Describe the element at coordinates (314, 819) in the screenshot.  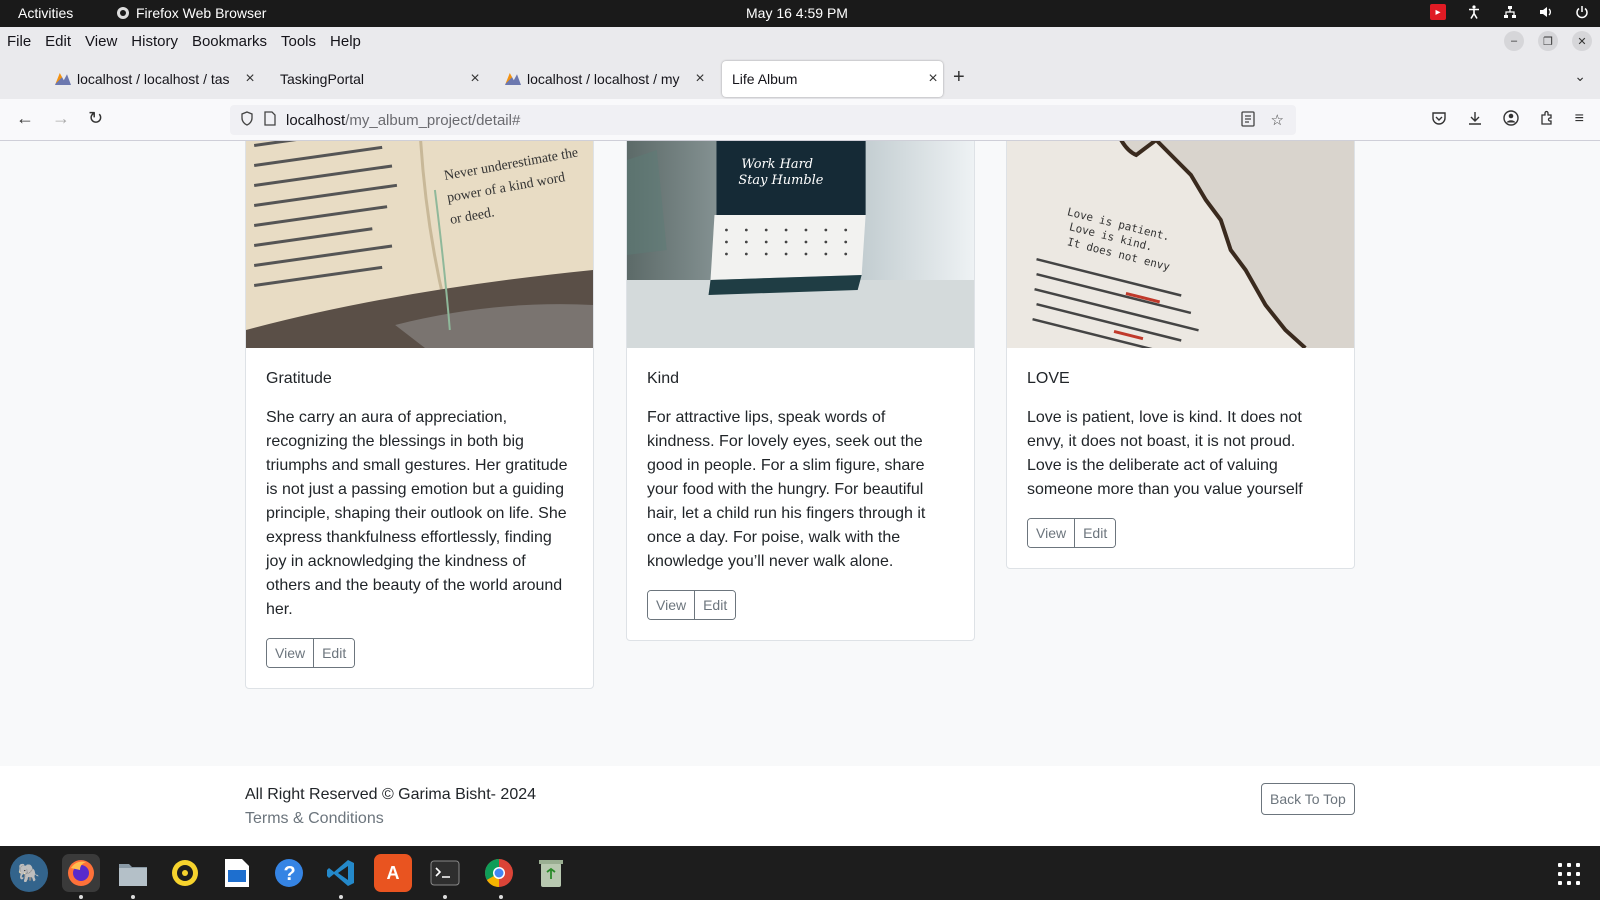
I see `terms-link: Terms & Conditions` at that location.